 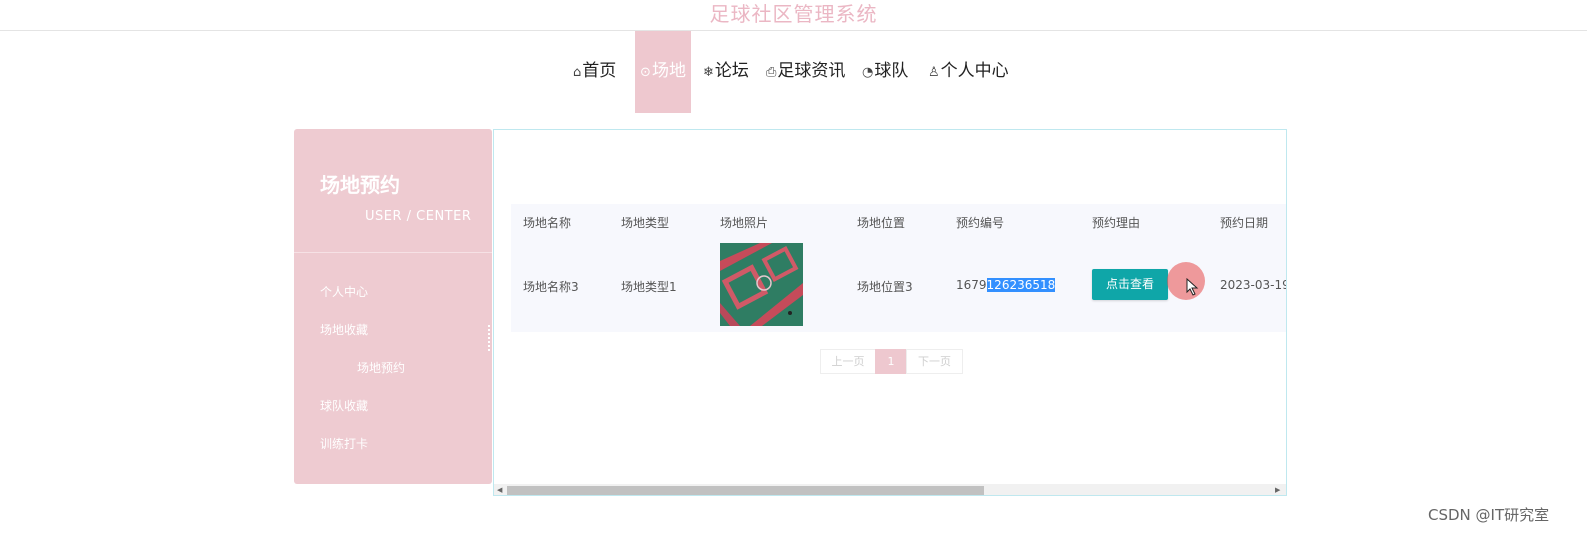 I want to click on sidebar-item-user-center: 个人中心, so click(x=344, y=291).